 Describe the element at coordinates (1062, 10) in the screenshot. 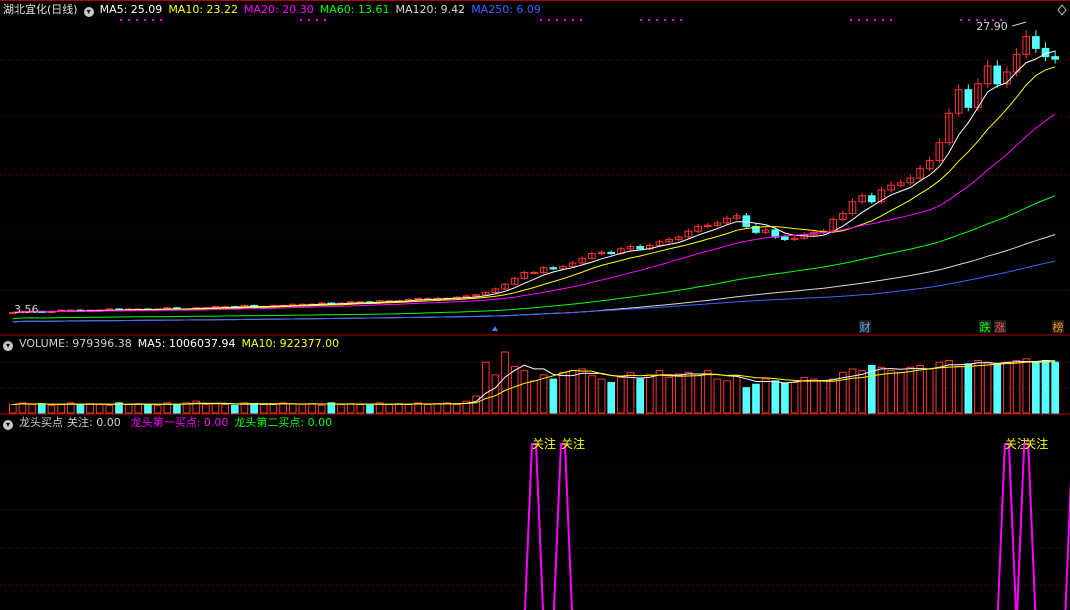

I see `diamond-icon` at that location.